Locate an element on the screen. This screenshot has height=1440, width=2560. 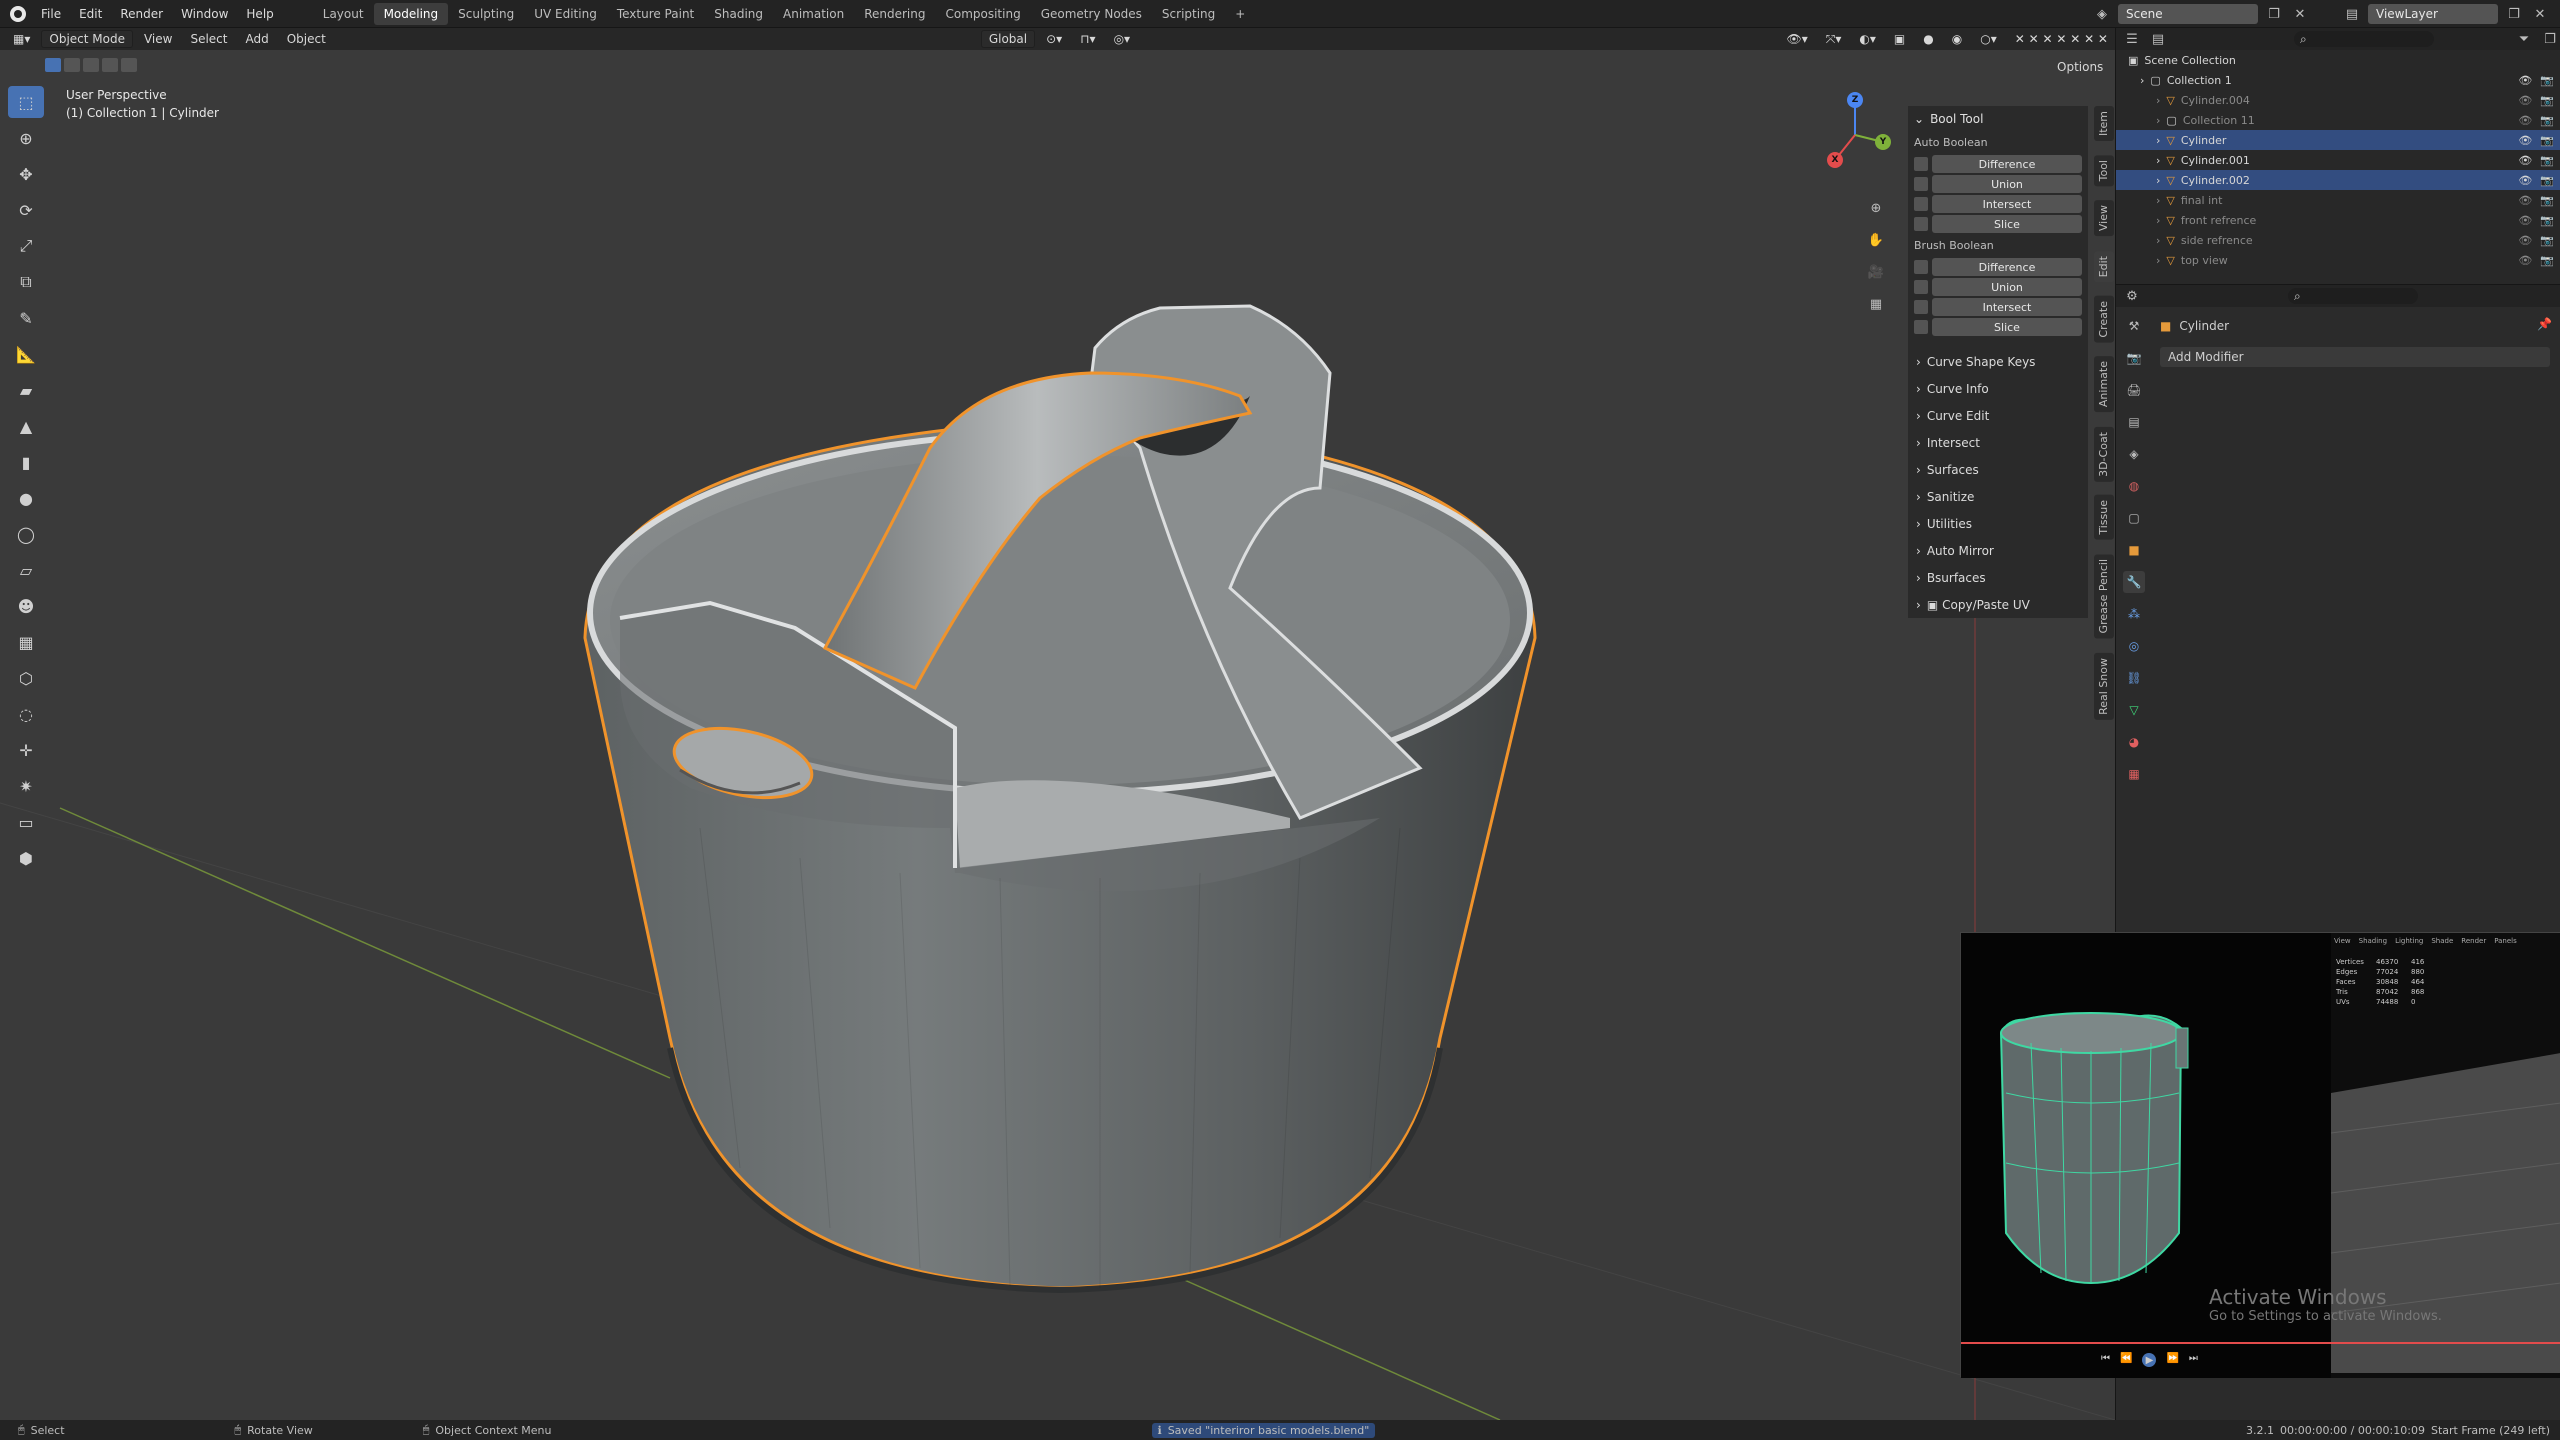
properties-editor-icon: ⚙ is located at coordinates (2132, 296).